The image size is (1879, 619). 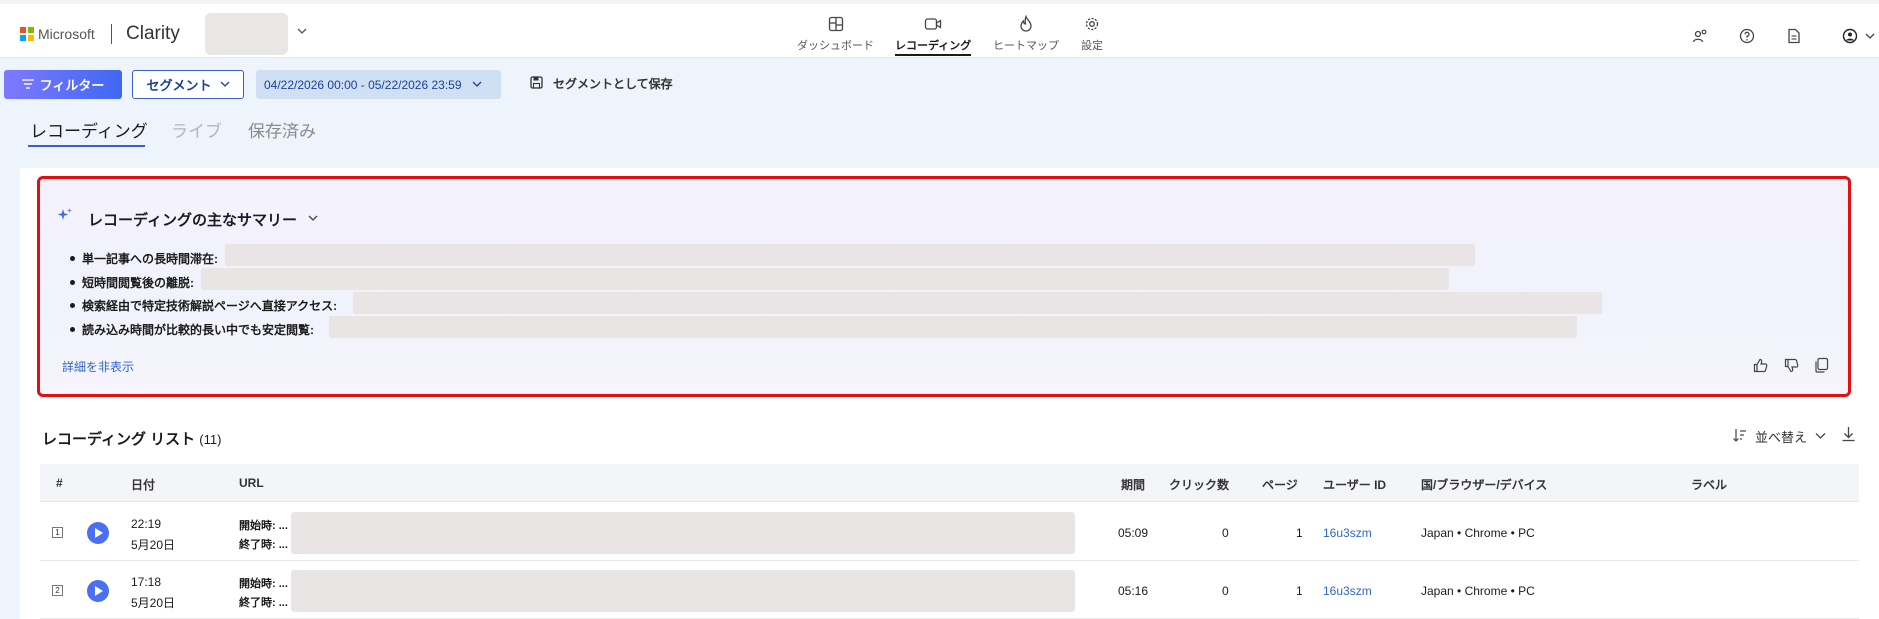 I want to click on column-header-url: URL, so click(x=251, y=483).